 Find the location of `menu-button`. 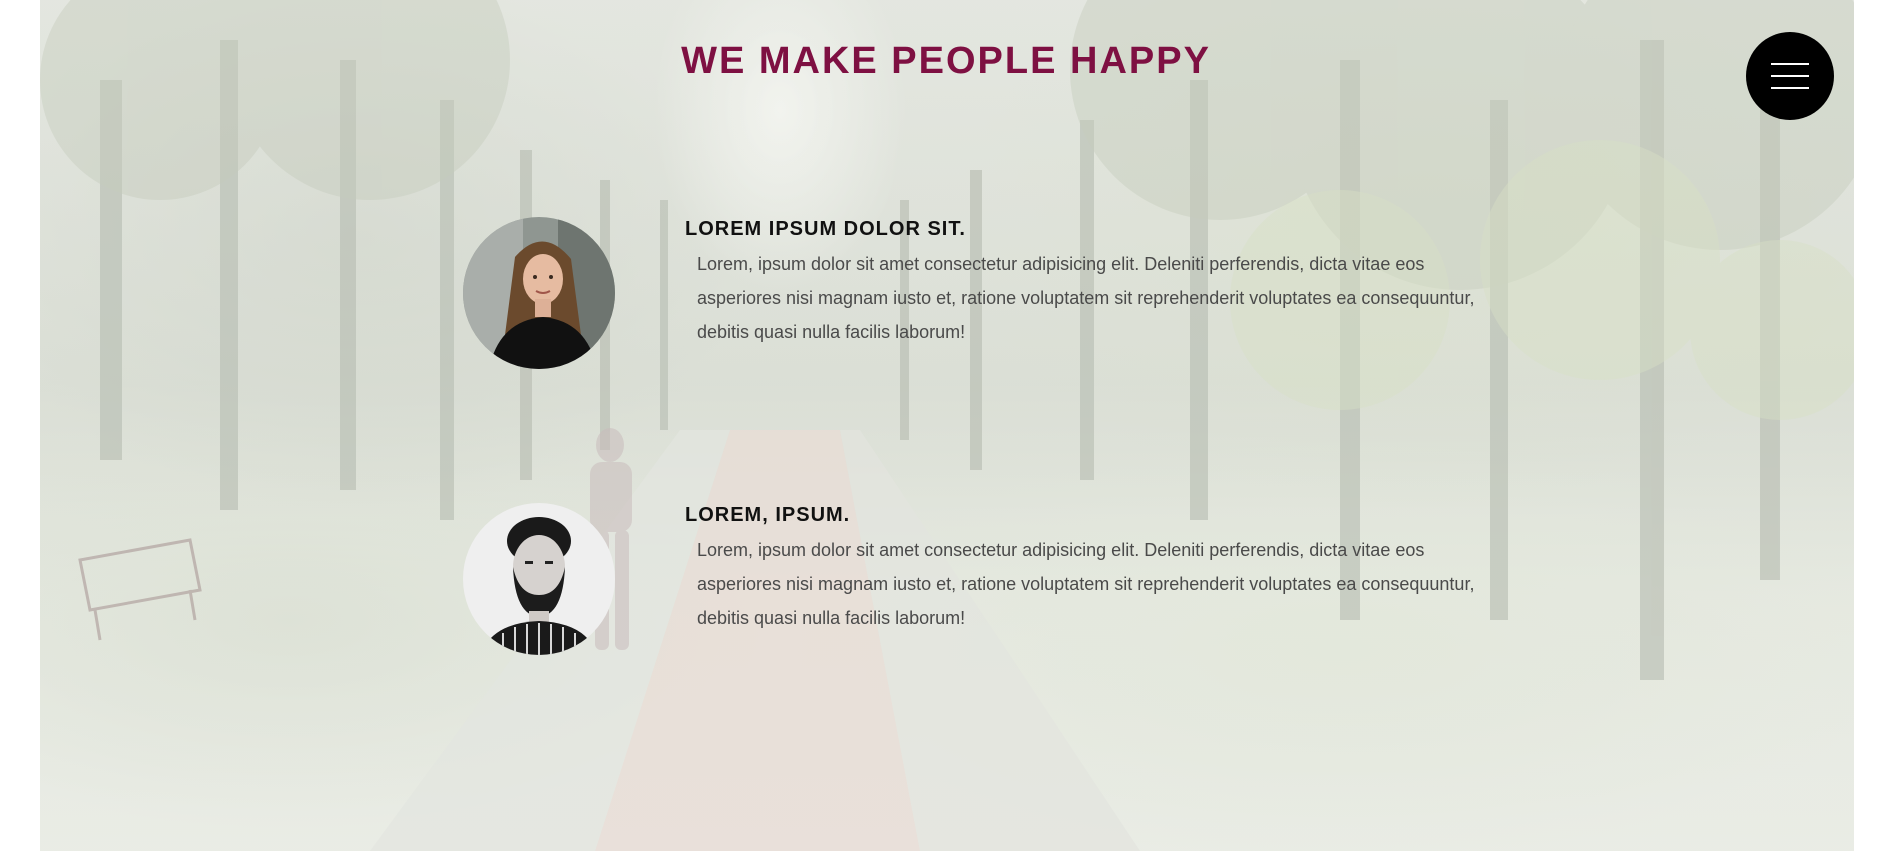

menu-button is located at coordinates (1790, 76).